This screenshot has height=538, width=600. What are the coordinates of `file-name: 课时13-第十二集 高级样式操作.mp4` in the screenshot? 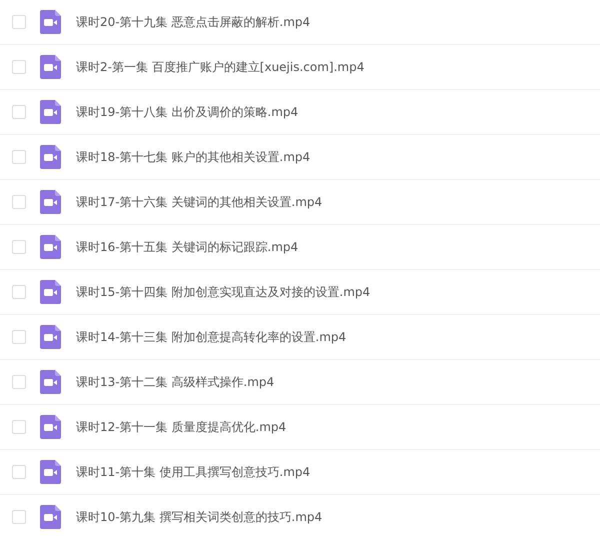 It's located at (175, 382).